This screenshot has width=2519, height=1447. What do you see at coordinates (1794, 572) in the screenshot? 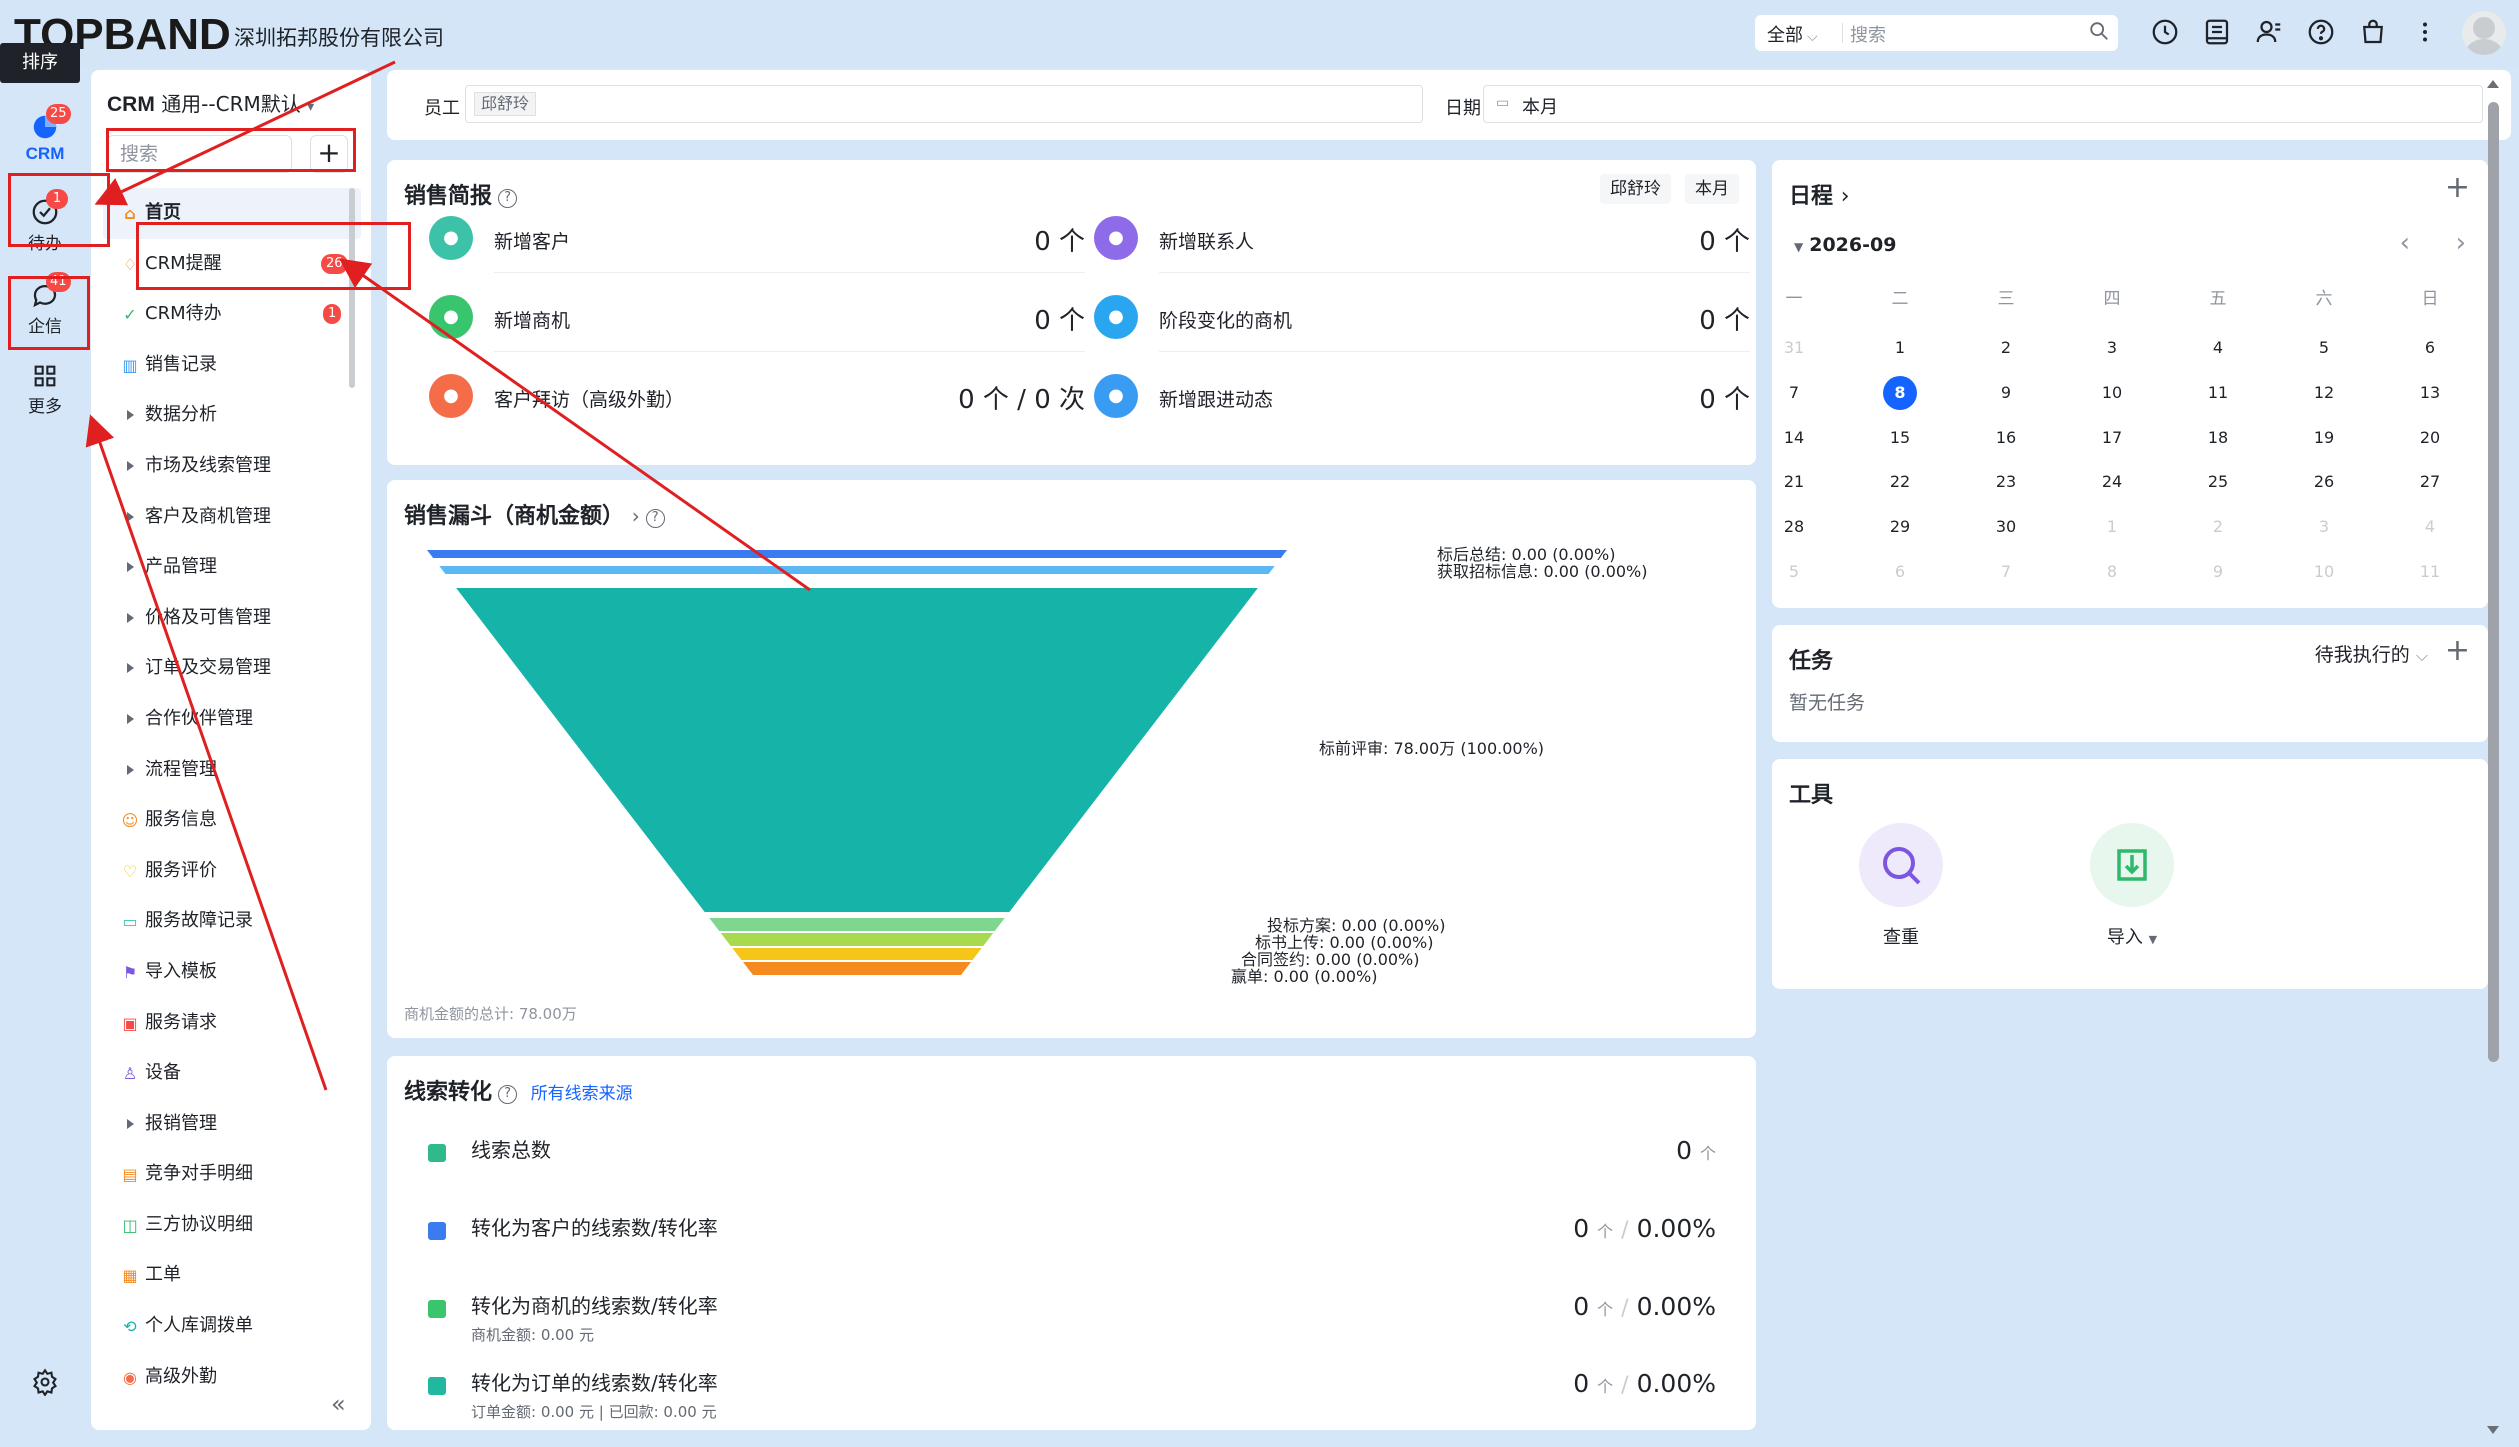
I see `calendar-day: 5` at bounding box center [1794, 572].